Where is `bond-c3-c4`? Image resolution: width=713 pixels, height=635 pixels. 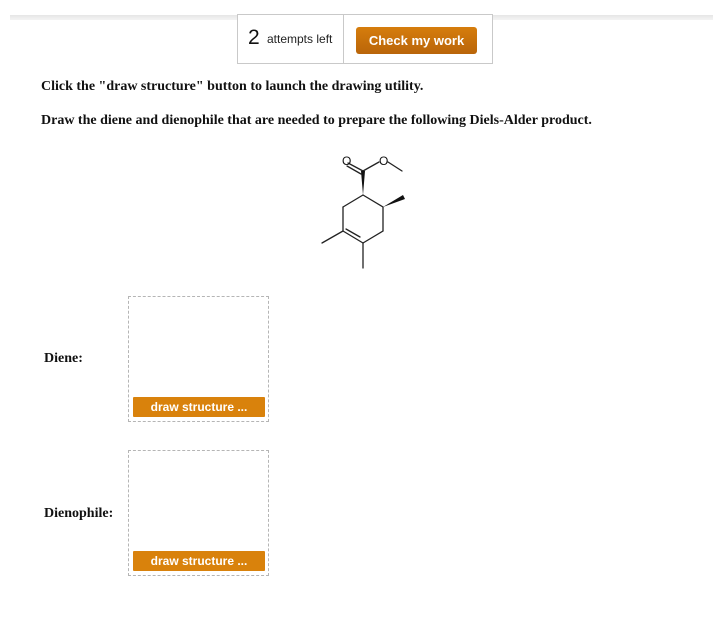
bond-c3-c4 is located at coordinates (373, 237).